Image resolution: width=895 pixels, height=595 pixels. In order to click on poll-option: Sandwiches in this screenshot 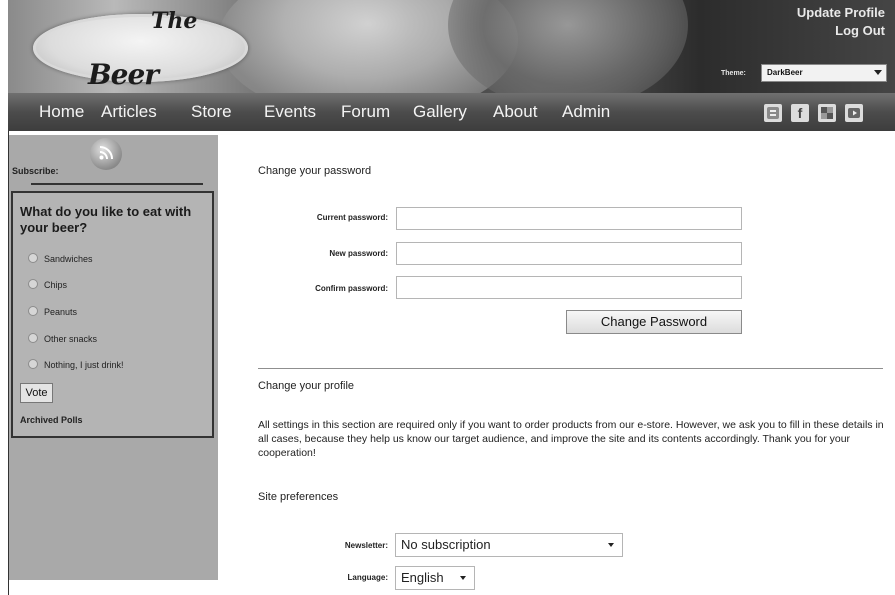, I will do `click(60, 258)`.